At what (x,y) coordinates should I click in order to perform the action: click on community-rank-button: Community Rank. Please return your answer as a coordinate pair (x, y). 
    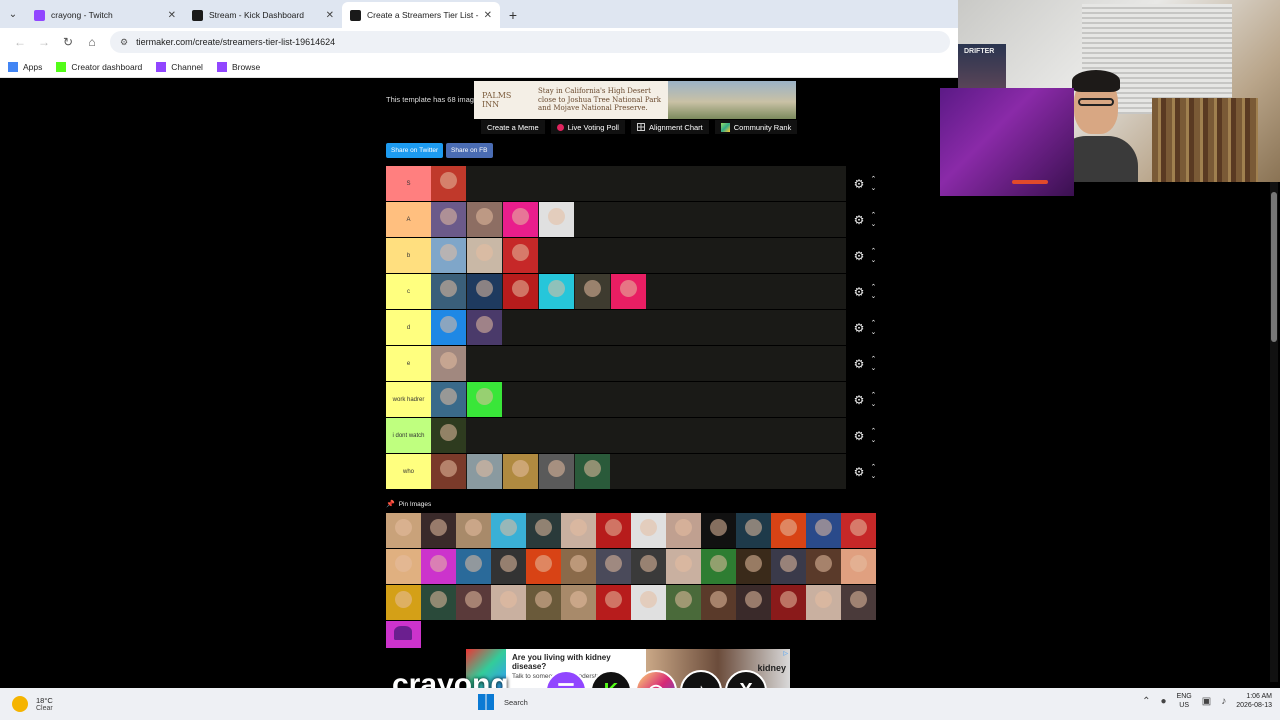
    Looking at the image, I should click on (756, 127).